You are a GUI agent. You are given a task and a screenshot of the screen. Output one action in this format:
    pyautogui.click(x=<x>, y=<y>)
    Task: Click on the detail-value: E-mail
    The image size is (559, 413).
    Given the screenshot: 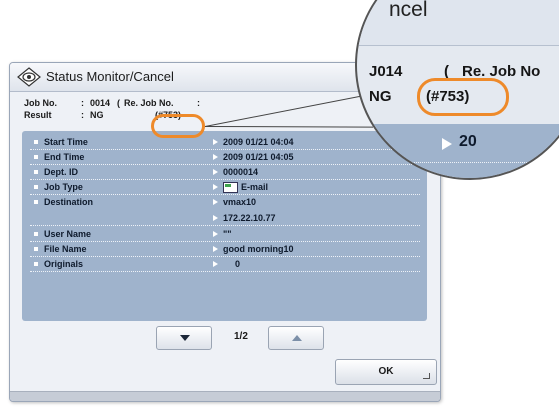 What is the action you would take?
    pyautogui.click(x=255, y=187)
    